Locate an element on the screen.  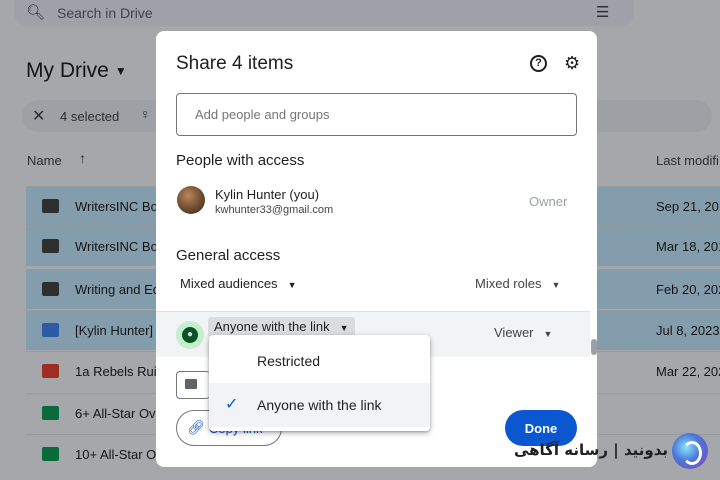
menu-item-label: Restricted is located at coordinates (289, 361).